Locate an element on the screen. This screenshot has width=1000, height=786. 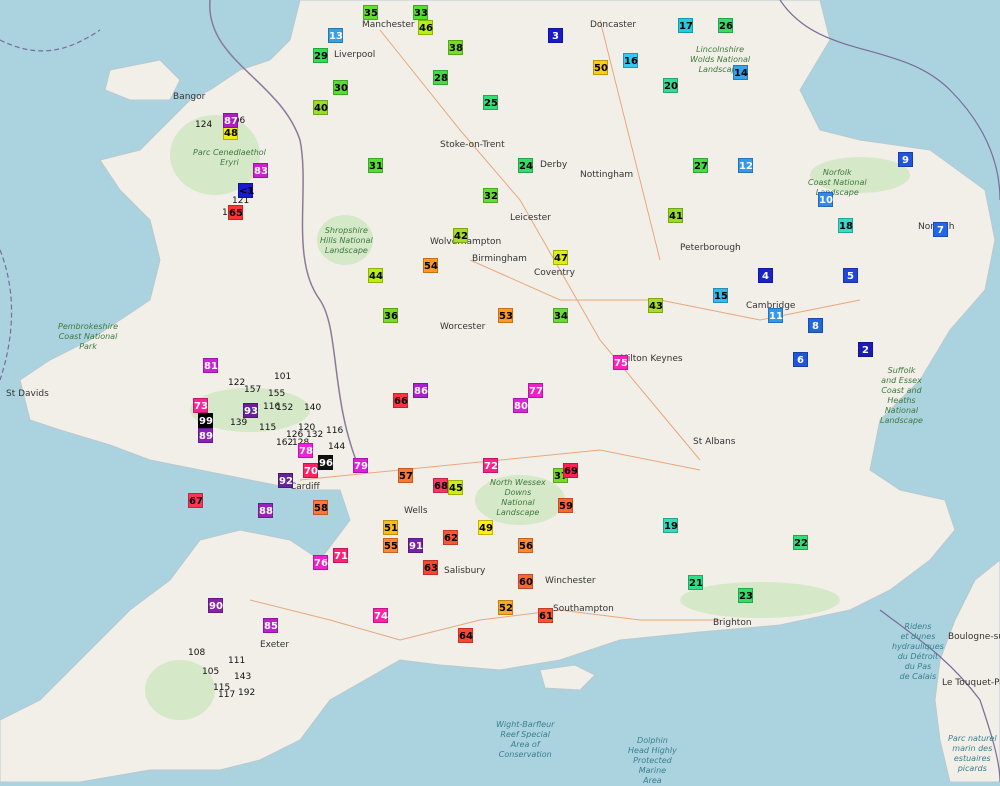
reading-marker: 44 is located at coordinates (375, 275).